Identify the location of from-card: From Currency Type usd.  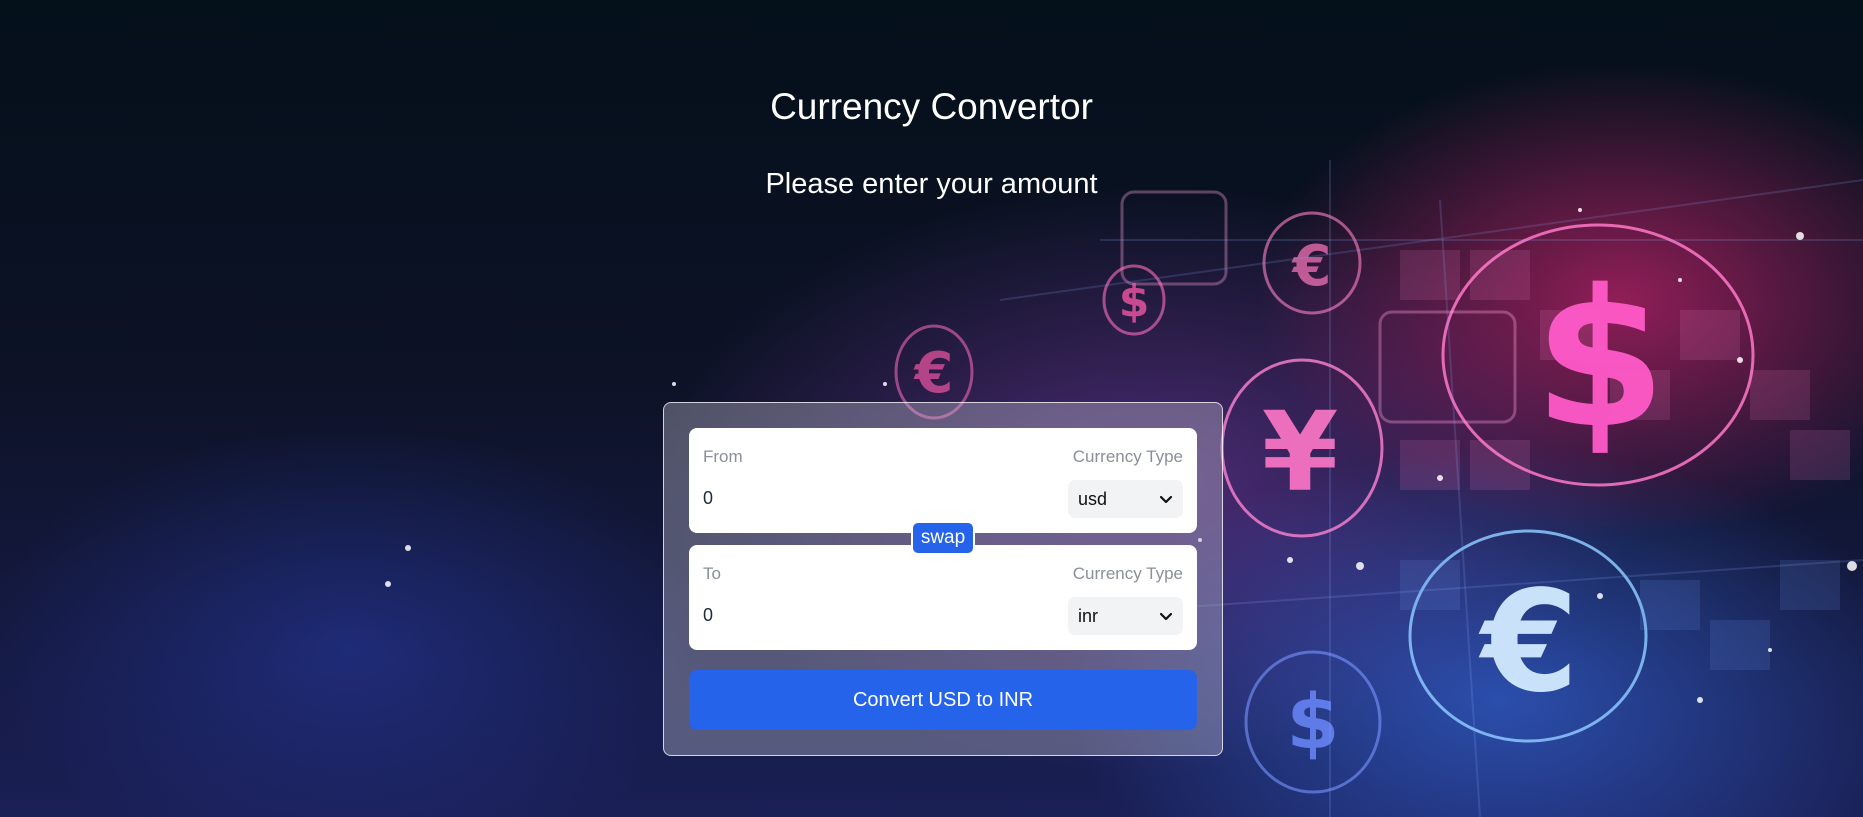
(943, 480).